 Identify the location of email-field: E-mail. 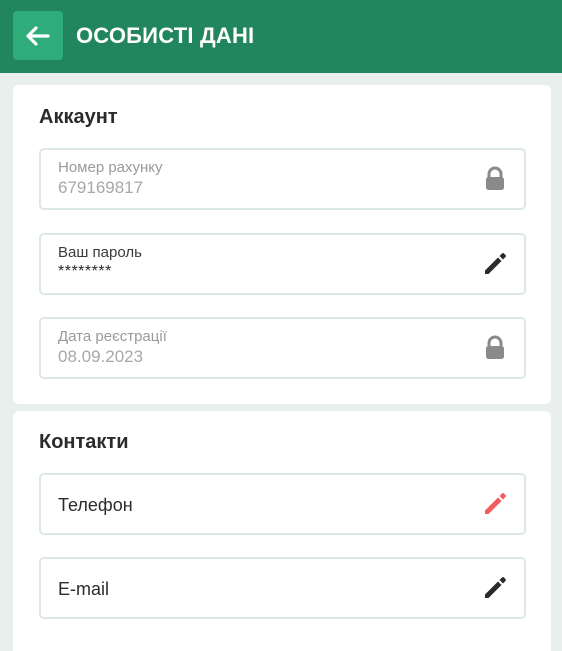
(282, 588).